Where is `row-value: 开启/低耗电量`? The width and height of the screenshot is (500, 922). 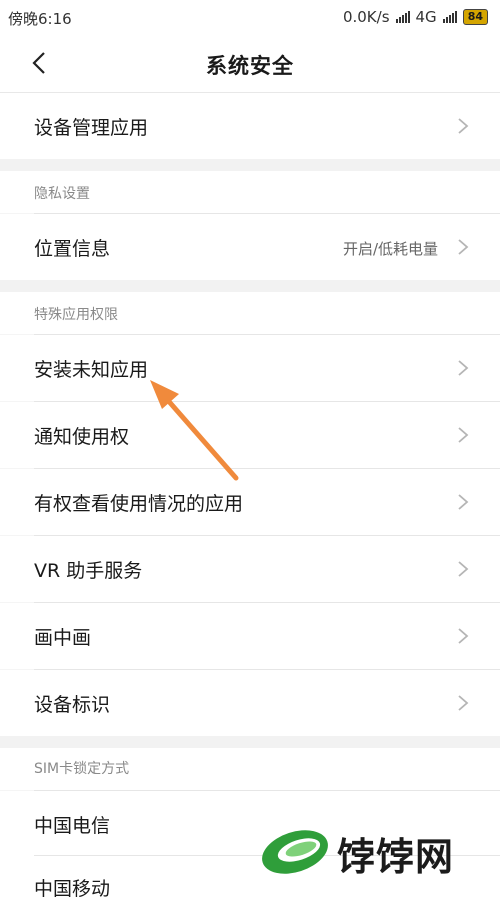
row-value: 开启/低耗电量 is located at coordinates (390, 249).